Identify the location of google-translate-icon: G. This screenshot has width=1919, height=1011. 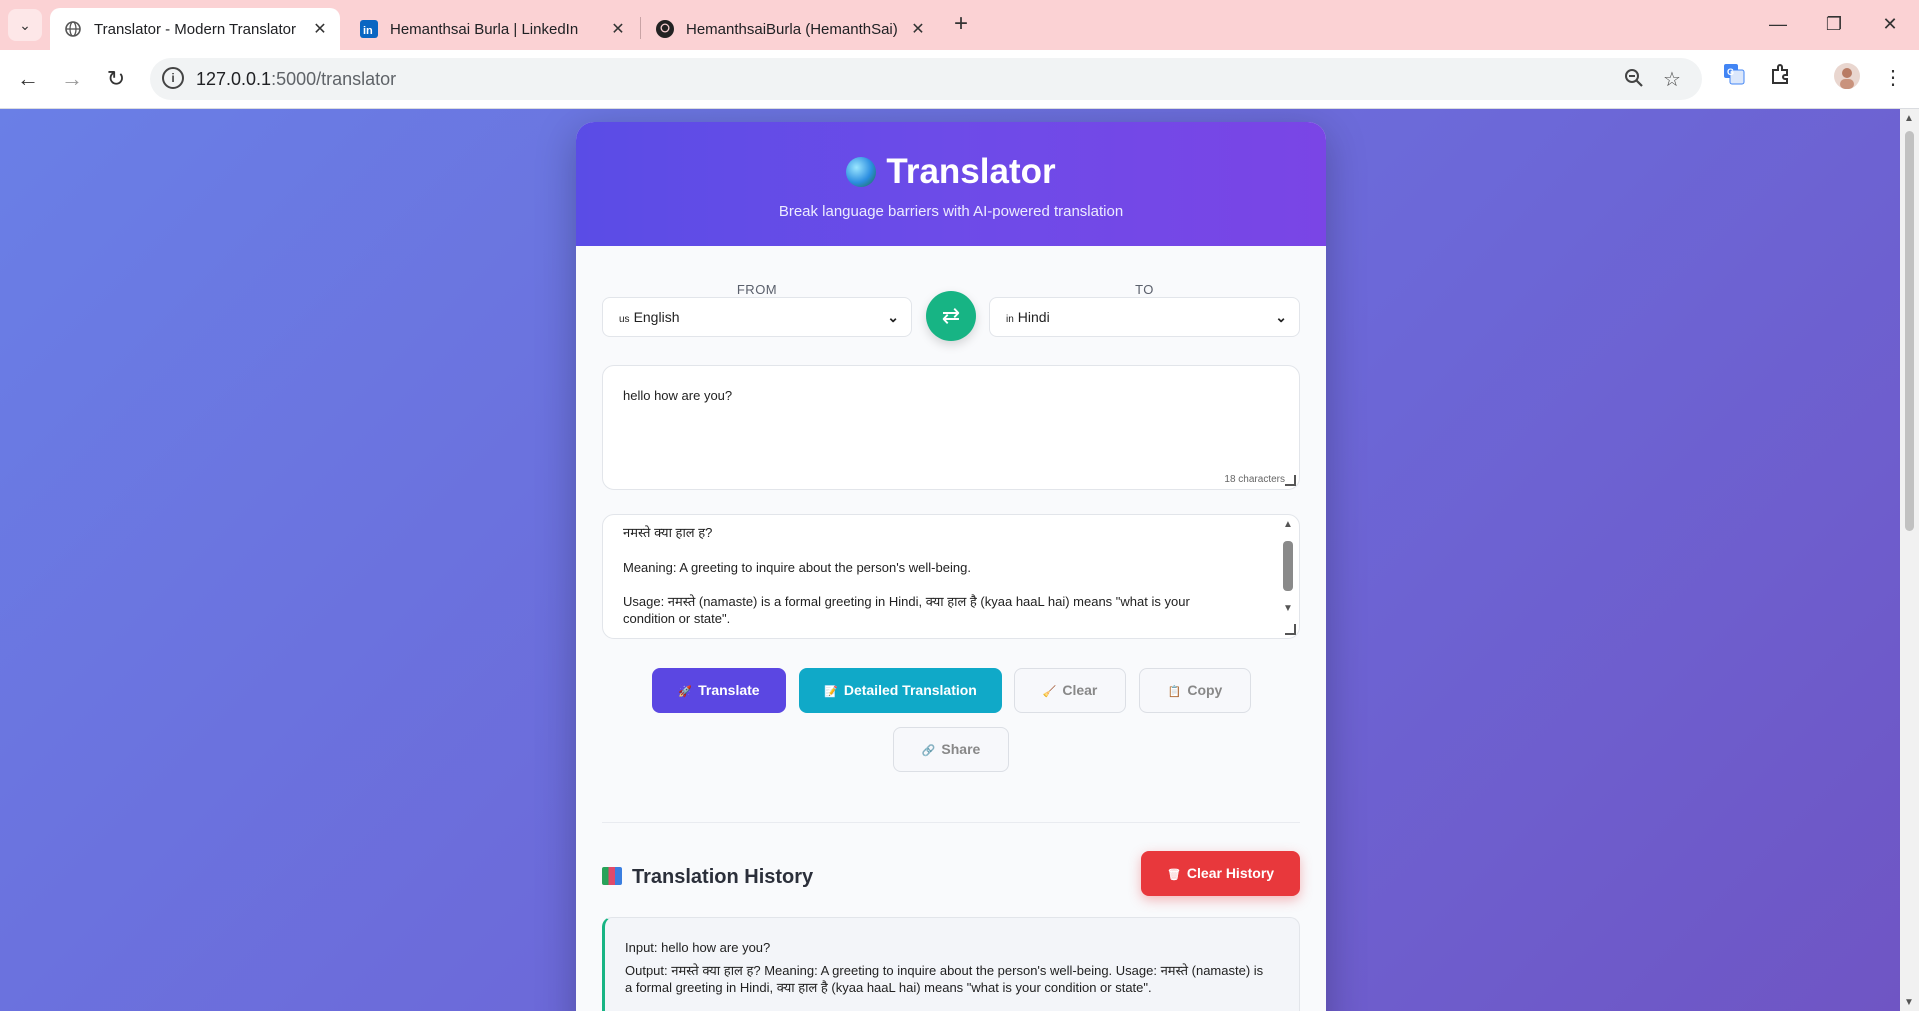
(1734, 78).